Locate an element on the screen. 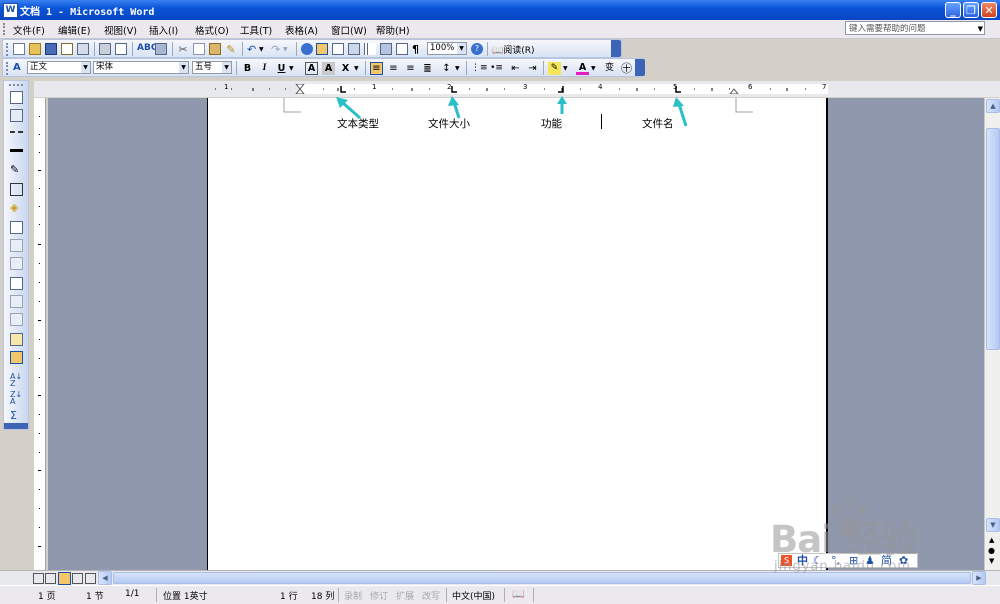 The image size is (1000, 604). print-preview-icon is located at coordinates (121, 49).